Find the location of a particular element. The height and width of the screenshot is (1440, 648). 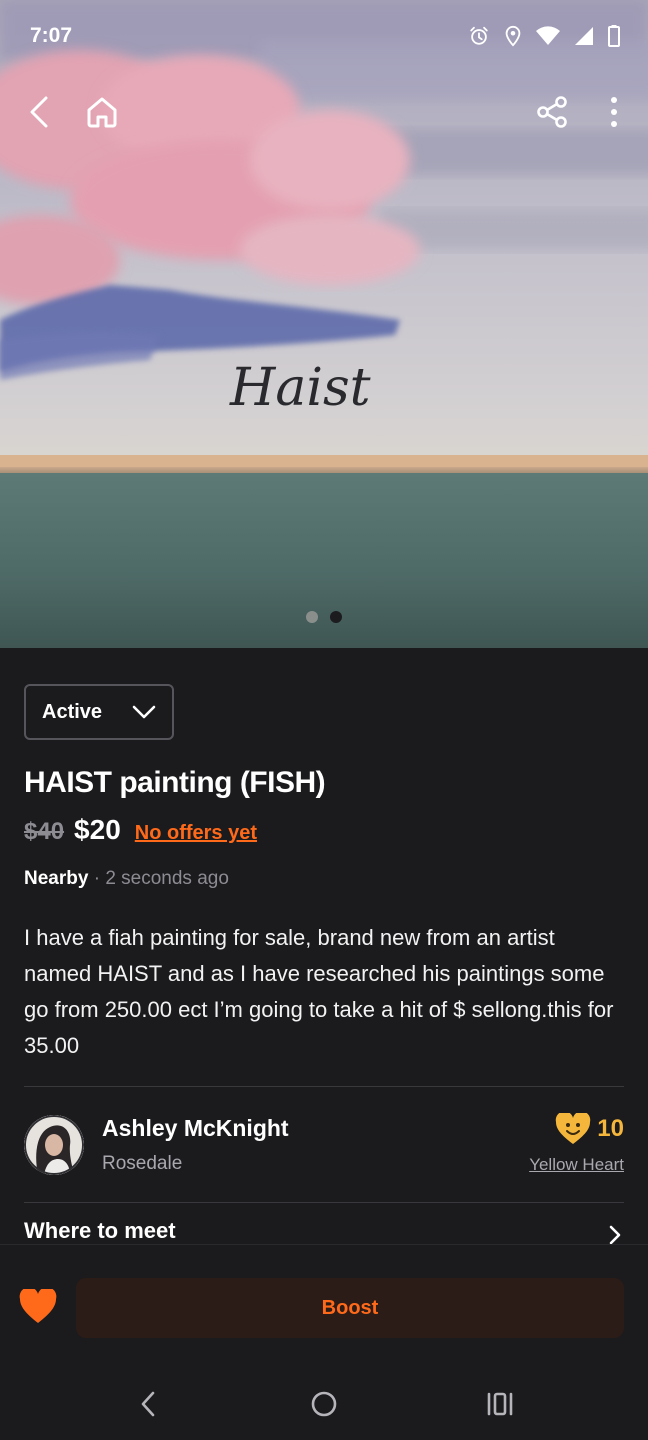

battery-icon is located at coordinates (614, 36).